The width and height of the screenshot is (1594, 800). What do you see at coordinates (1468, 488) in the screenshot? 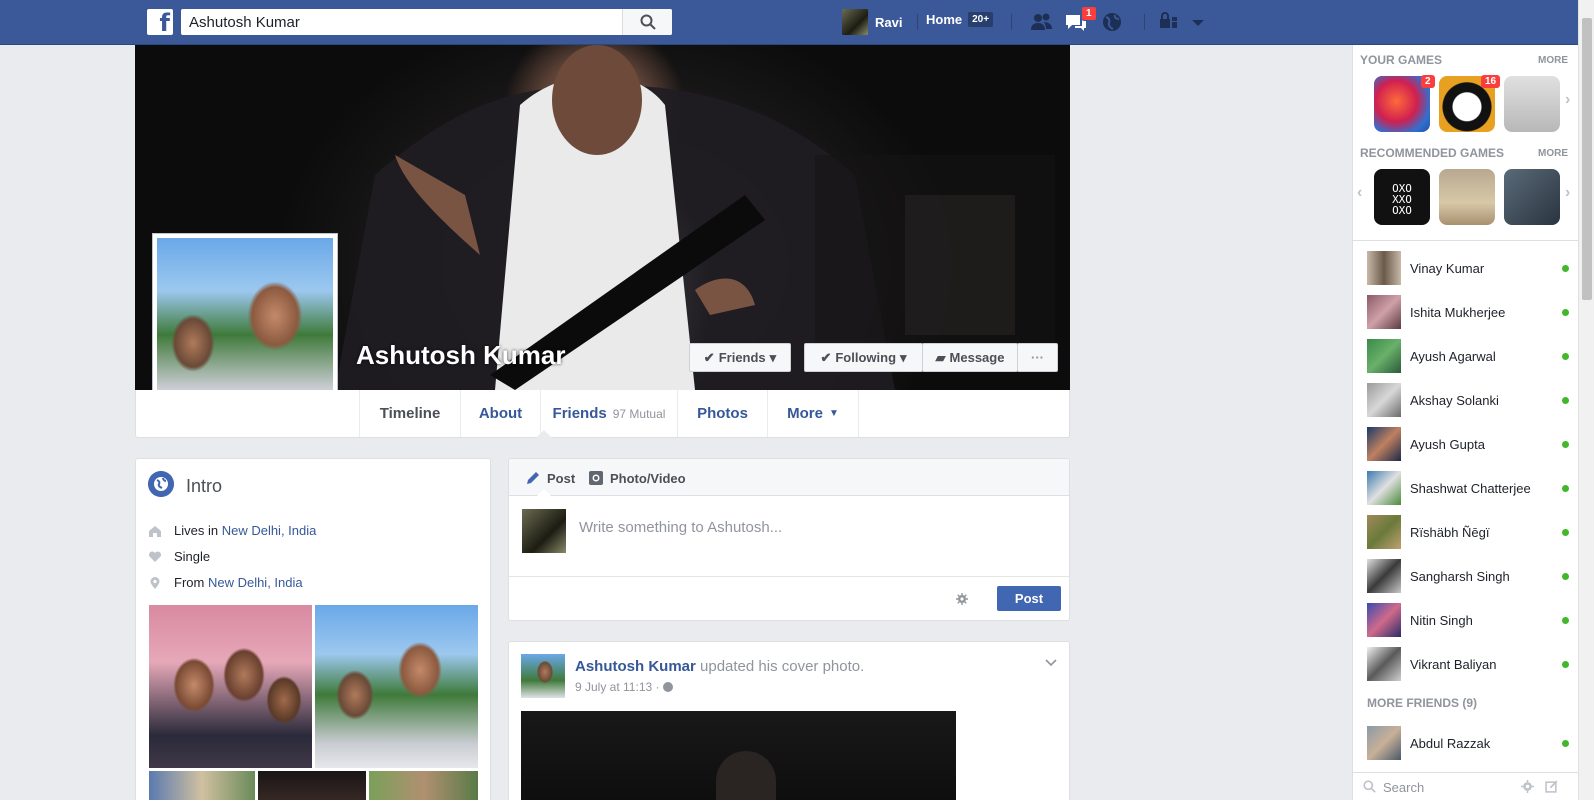
I see `chat-friend-item: Shashwat Chatterjee` at bounding box center [1468, 488].